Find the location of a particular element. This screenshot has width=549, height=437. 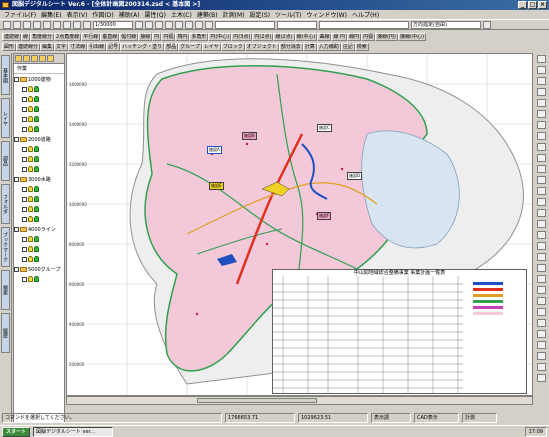

menu-window: ウィンドウ(W) is located at coordinates (326, 14).